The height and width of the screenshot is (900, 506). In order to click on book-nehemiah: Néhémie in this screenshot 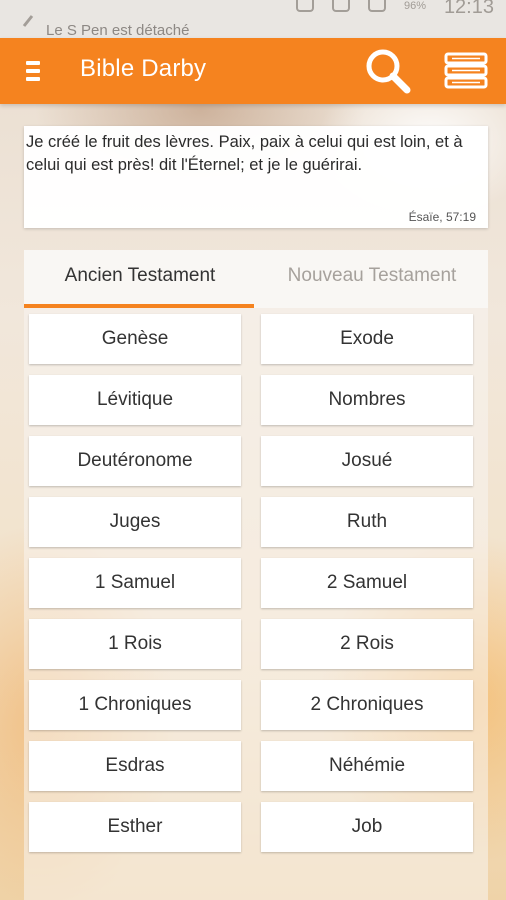, I will do `click(367, 766)`.